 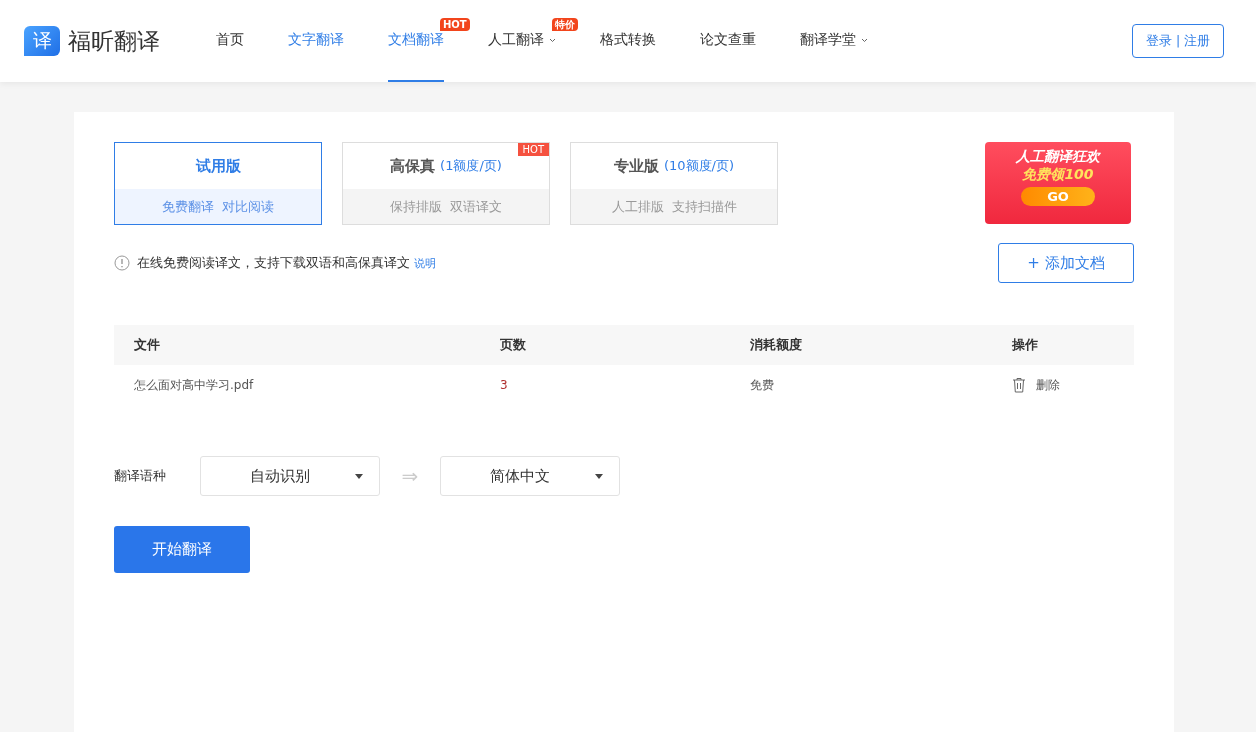 I want to click on add-document-button: + 添加文档, so click(x=1066, y=263).